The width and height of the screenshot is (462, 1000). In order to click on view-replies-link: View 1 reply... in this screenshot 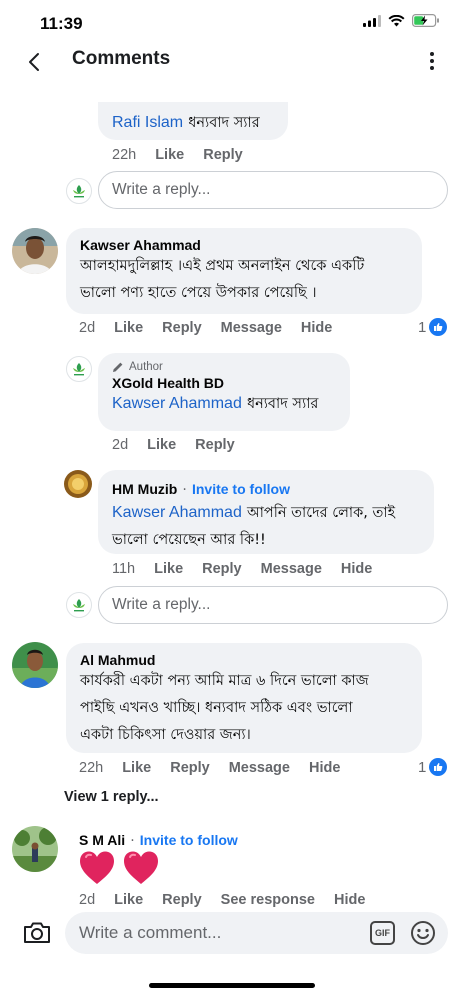, I will do `click(111, 797)`.